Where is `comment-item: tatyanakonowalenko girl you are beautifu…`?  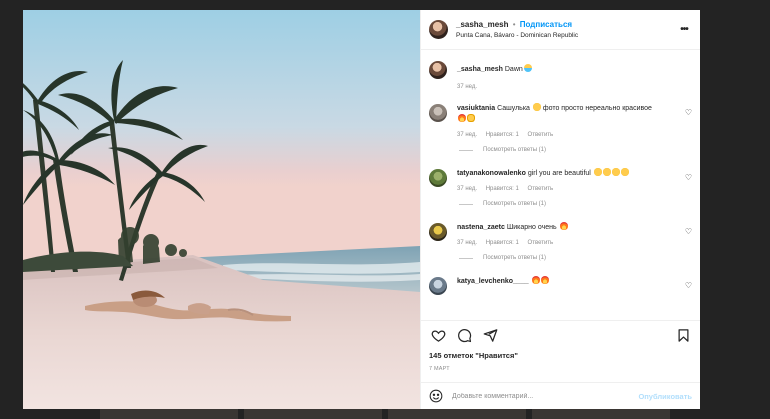 comment-item: tatyanakonowalenko girl you are beautifu… is located at coordinates (560, 187).